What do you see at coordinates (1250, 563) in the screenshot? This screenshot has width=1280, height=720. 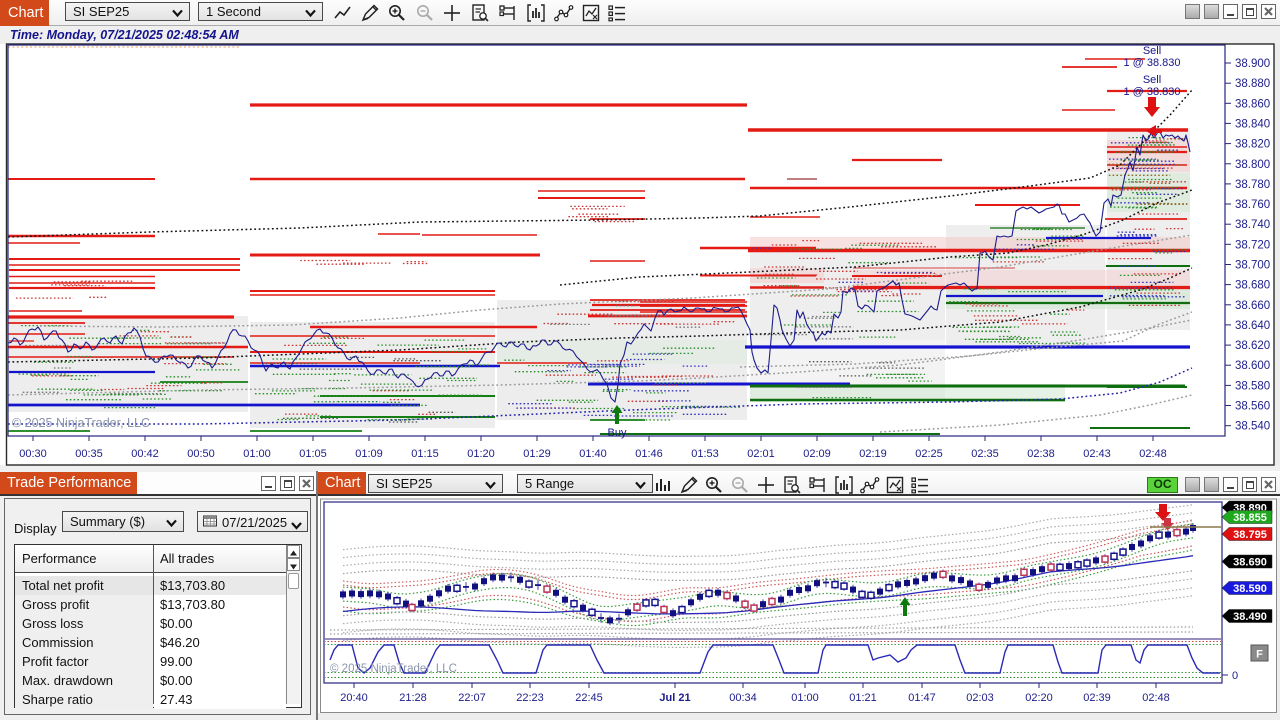 I see `svg-text: 38.690` at bounding box center [1250, 563].